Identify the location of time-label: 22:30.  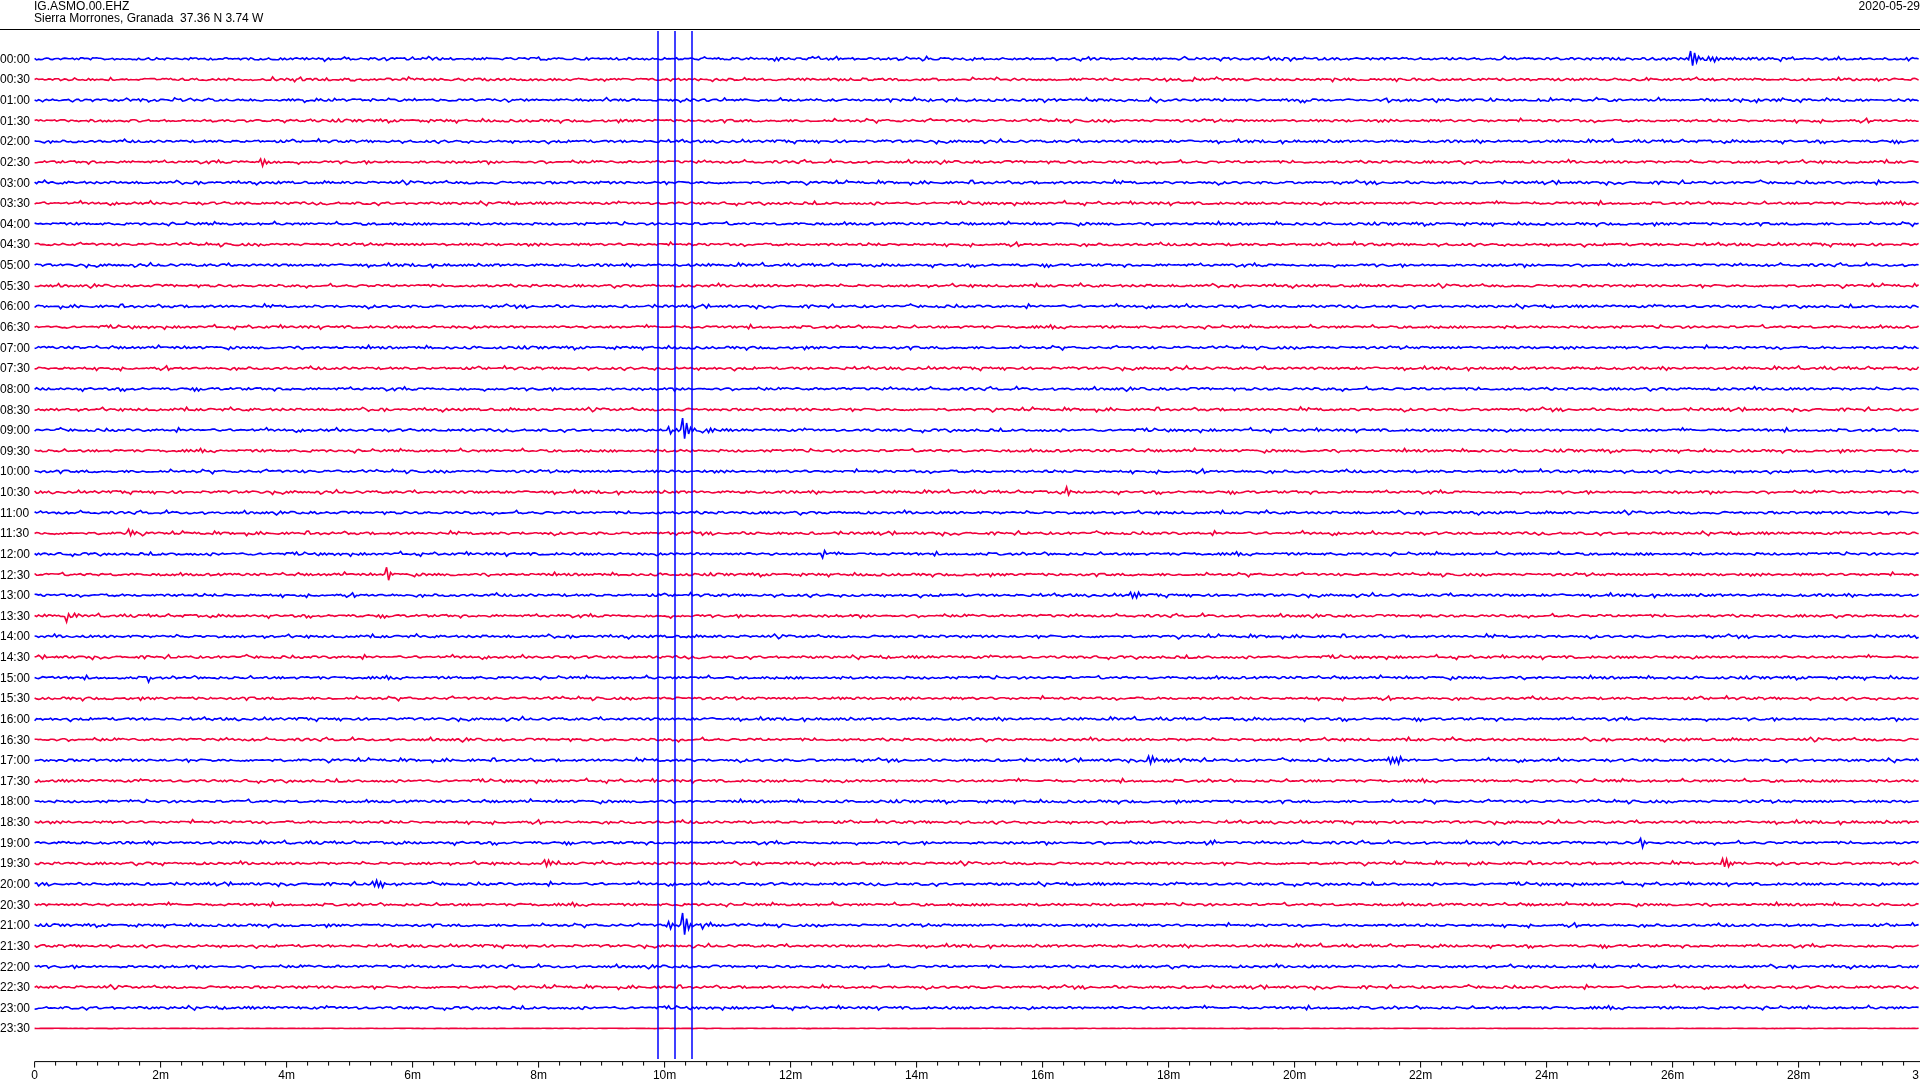
(15, 987).